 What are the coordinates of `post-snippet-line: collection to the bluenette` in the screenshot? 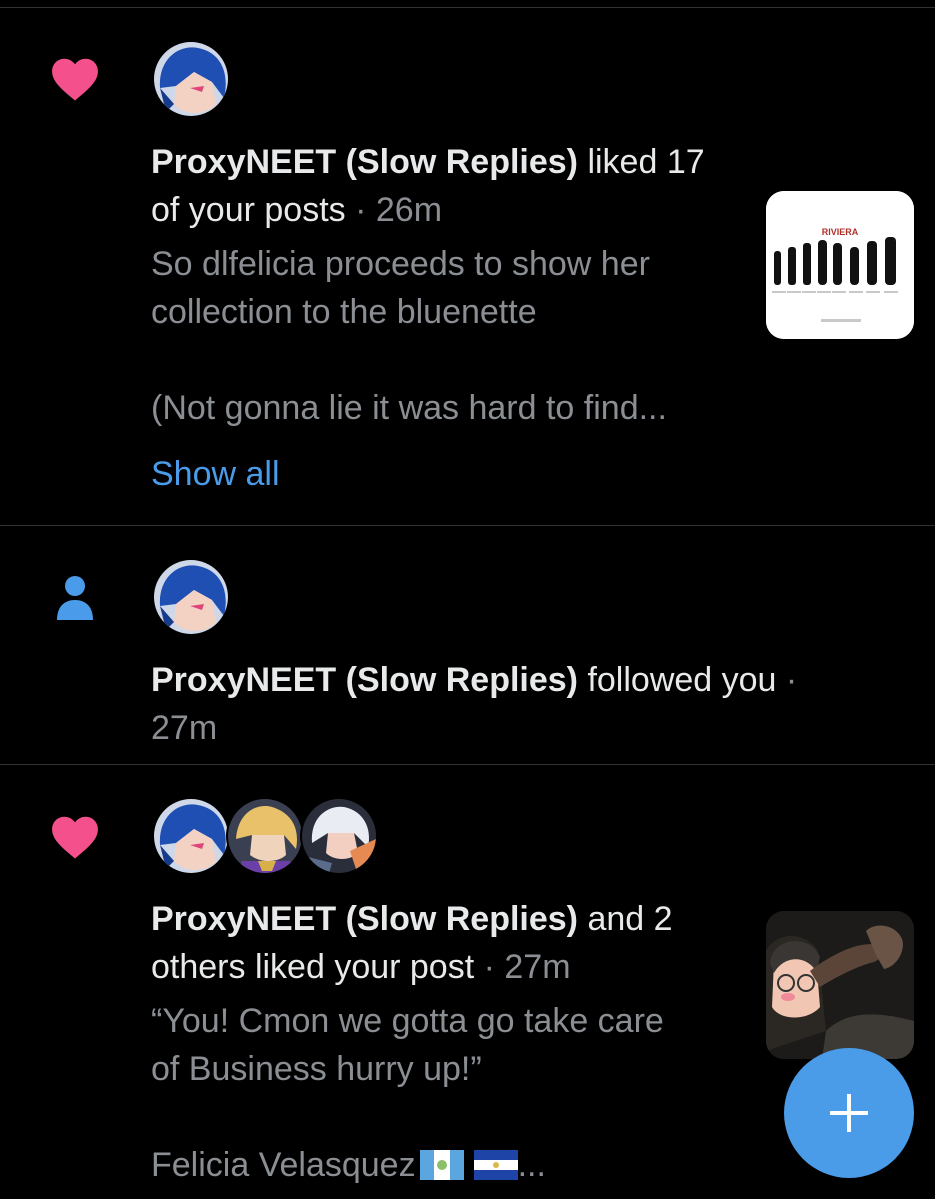 It's located at (344, 312).